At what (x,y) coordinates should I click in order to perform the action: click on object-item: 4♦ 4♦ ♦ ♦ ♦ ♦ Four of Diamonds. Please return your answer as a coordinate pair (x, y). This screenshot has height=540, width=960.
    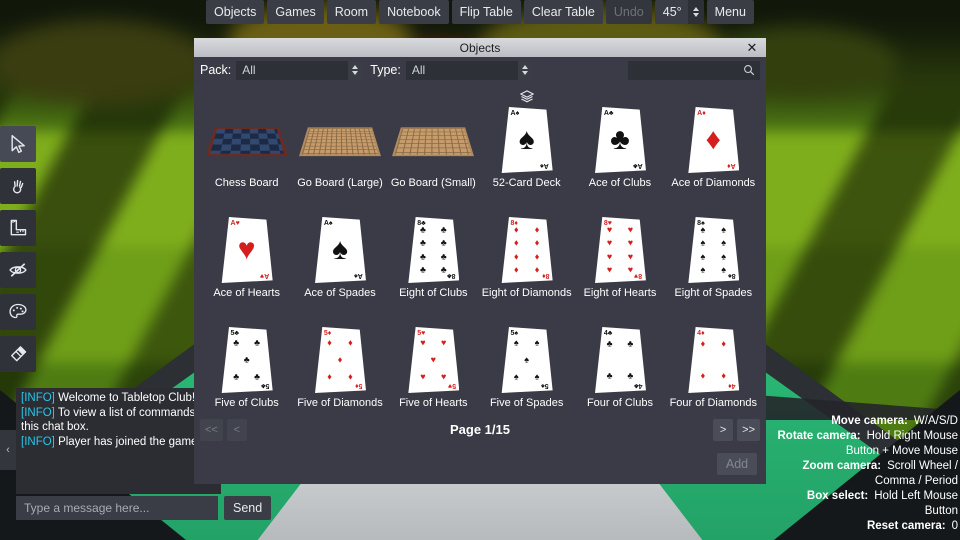
    Looking at the image, I should click on (713, 362).